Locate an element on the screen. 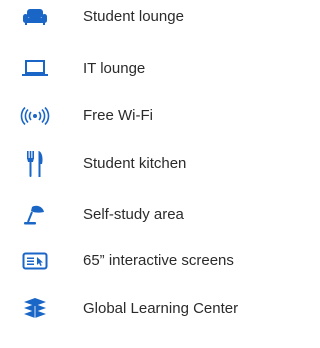 The image size is (320, 348). interactive-screen-icon is located at coordinates (35, 261).